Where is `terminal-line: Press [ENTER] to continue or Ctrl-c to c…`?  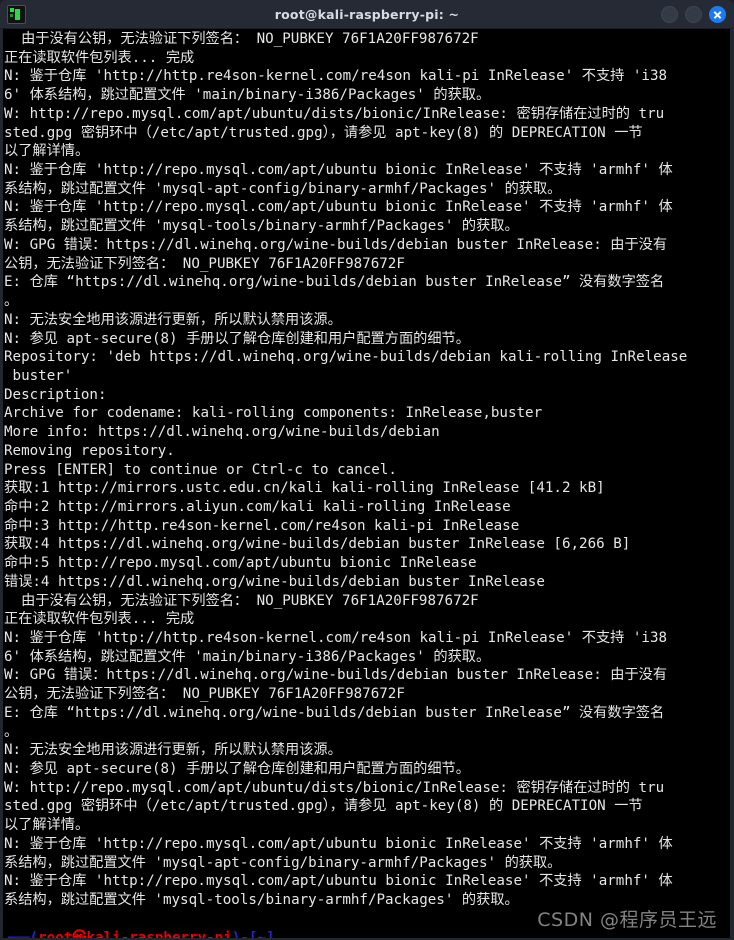
terminal-line: Press [ENTER] to continue or Ctrl-c to c… is located at coordinates (200, 469).